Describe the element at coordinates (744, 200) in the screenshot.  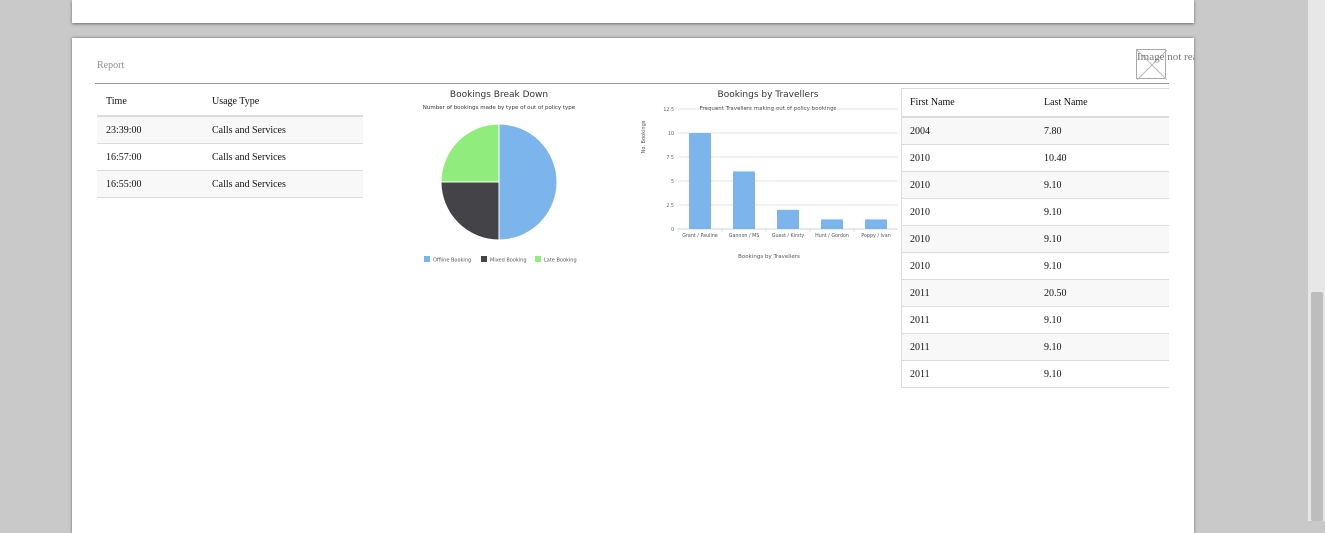
I see `bar-gannon-ms` at that location.